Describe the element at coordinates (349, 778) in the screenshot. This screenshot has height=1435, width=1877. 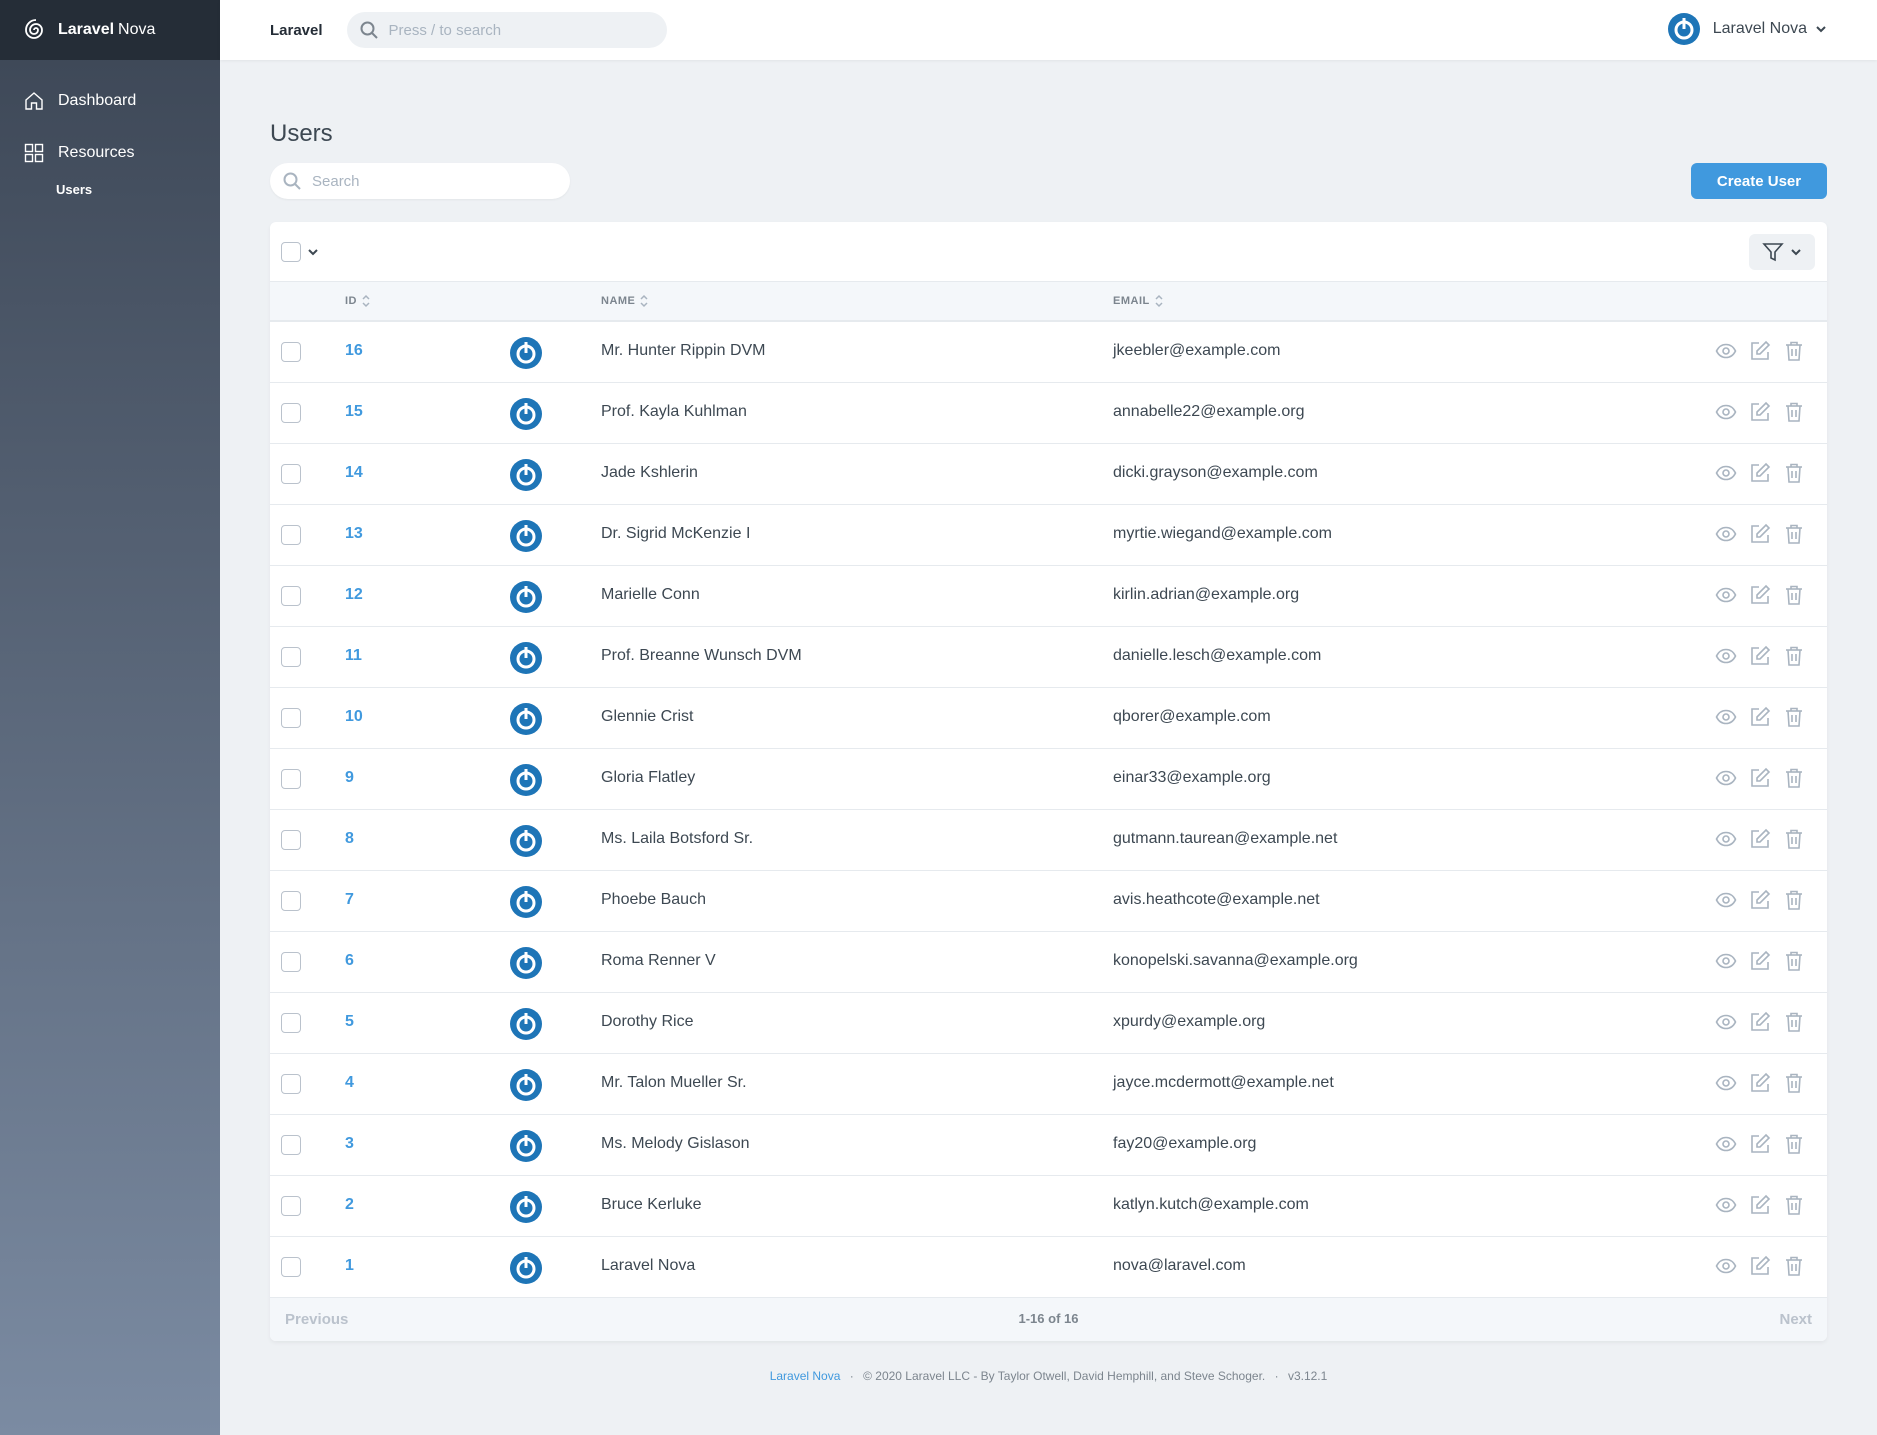
I see `row-id-link: 9` at that location.